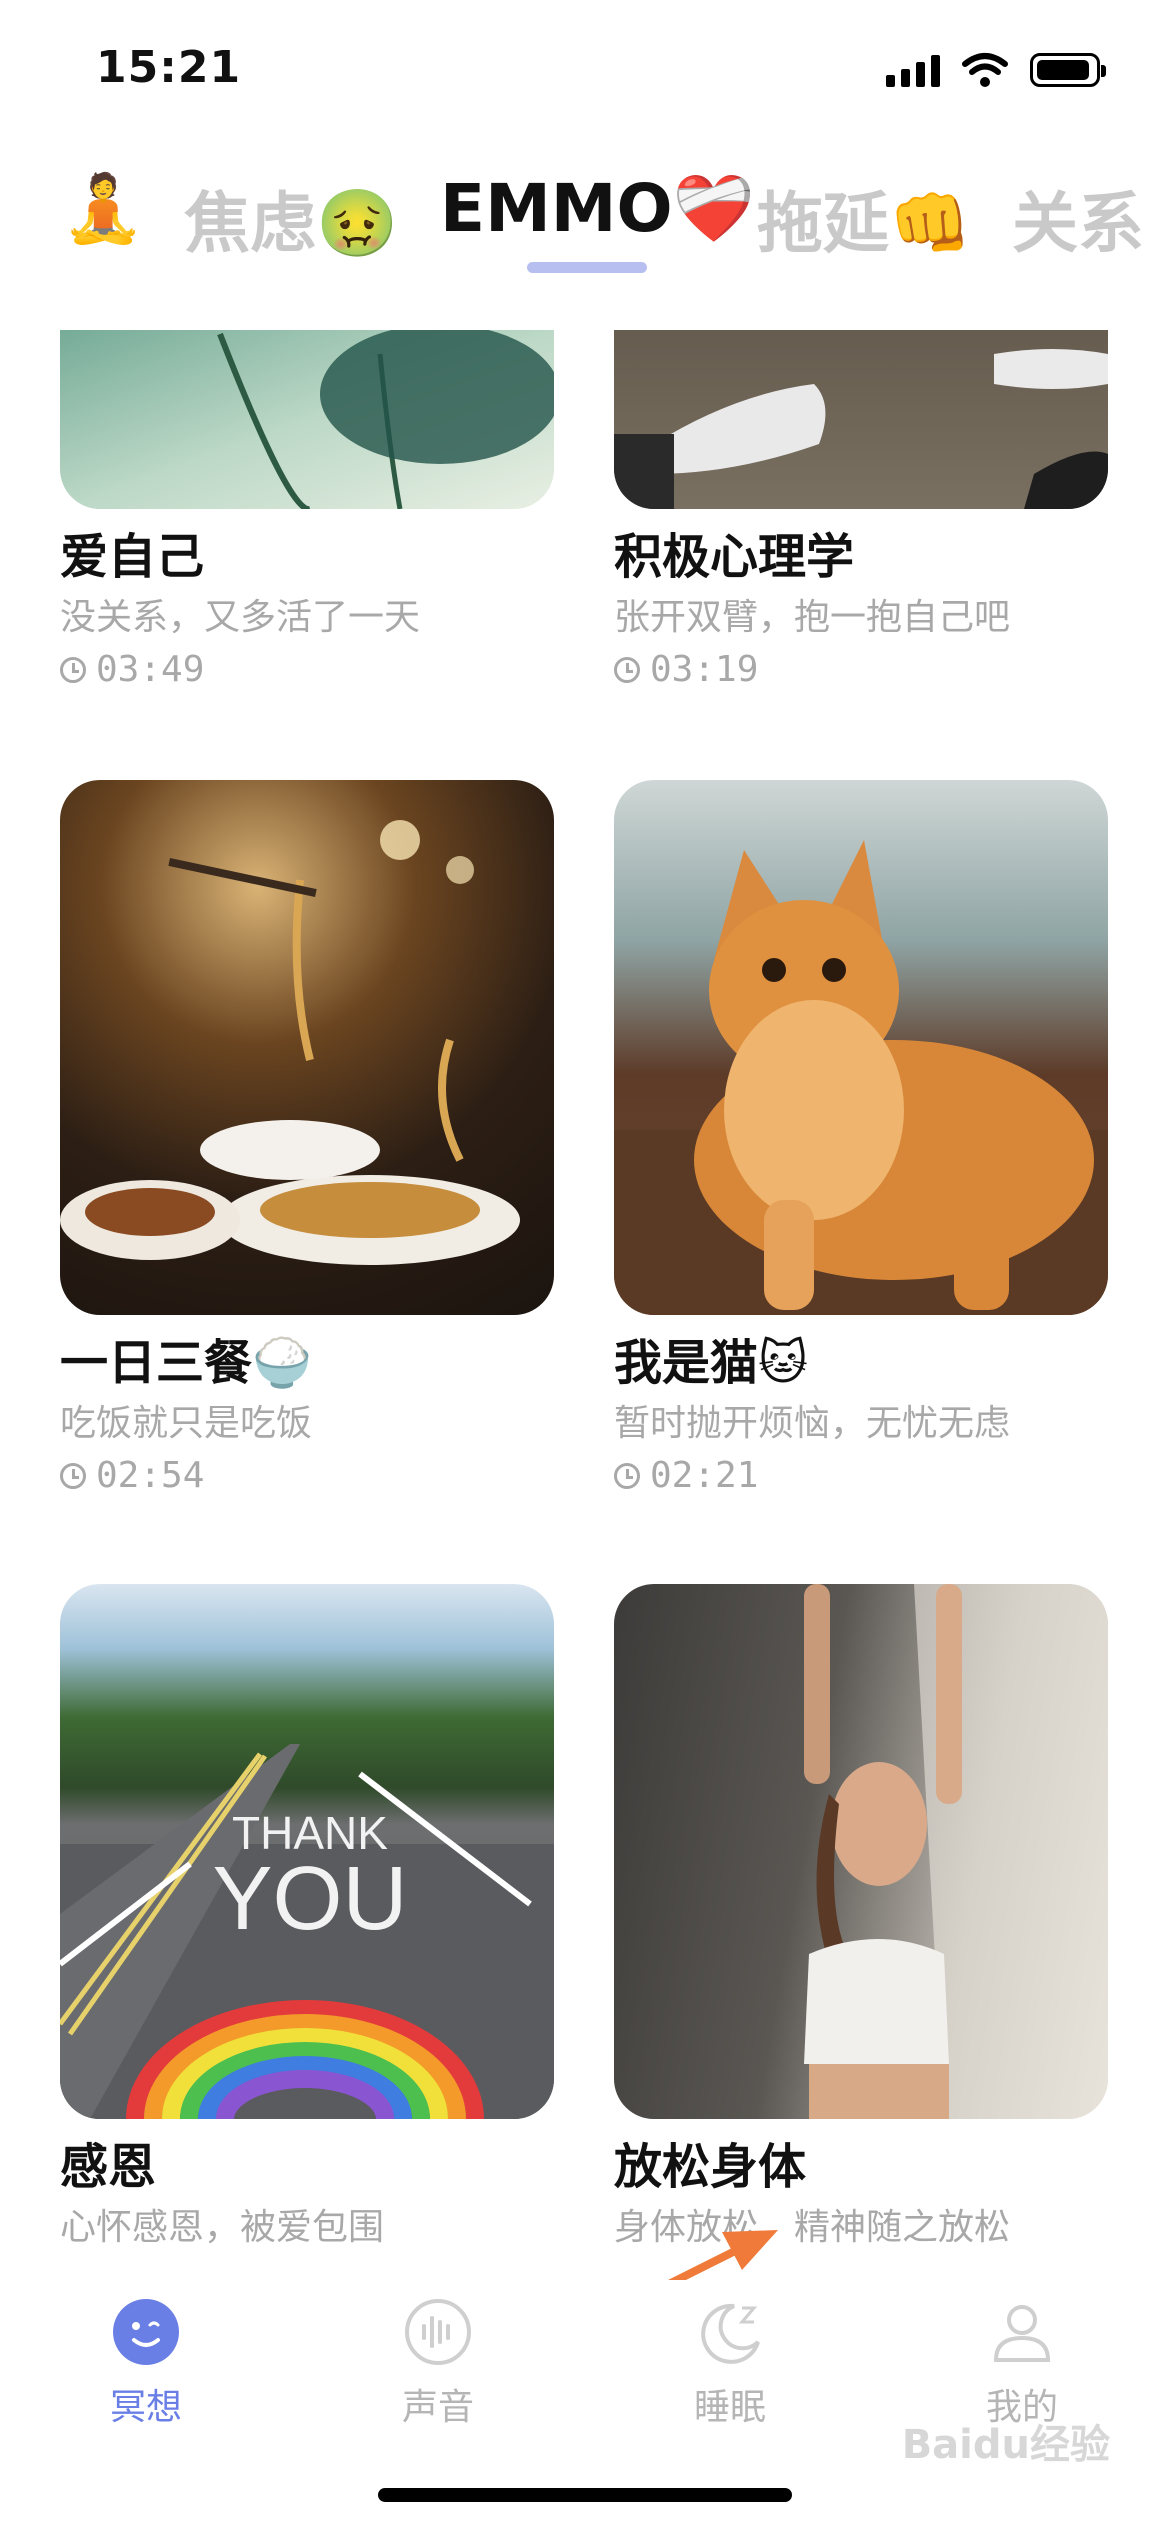 The image size is (1170, 2532). I want to click on watermark: Baidu经验, so click(1005, 2445).